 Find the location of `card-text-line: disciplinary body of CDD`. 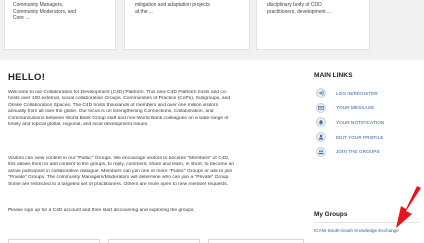

card-text-line: disciplinary body of CDD is located at coordinates (294, 5).